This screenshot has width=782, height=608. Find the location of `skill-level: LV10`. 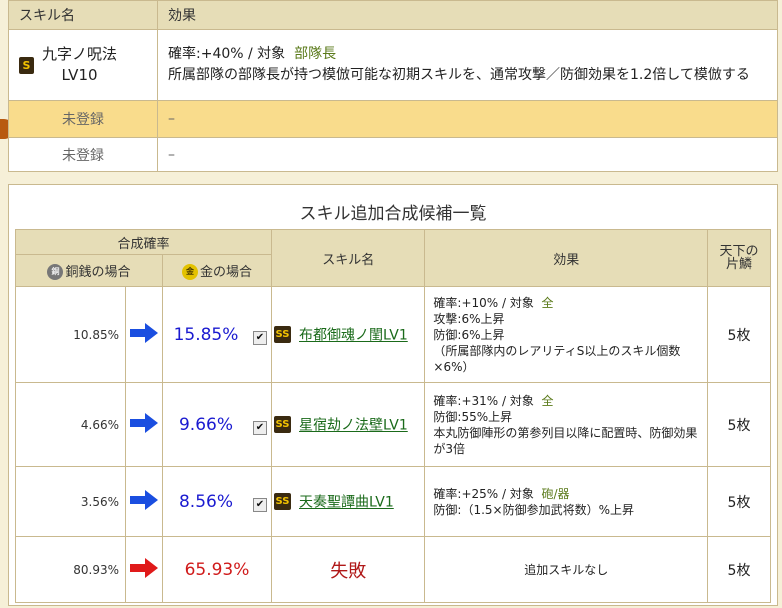

skill-level: LV10 is located at coordinates (79, 75).